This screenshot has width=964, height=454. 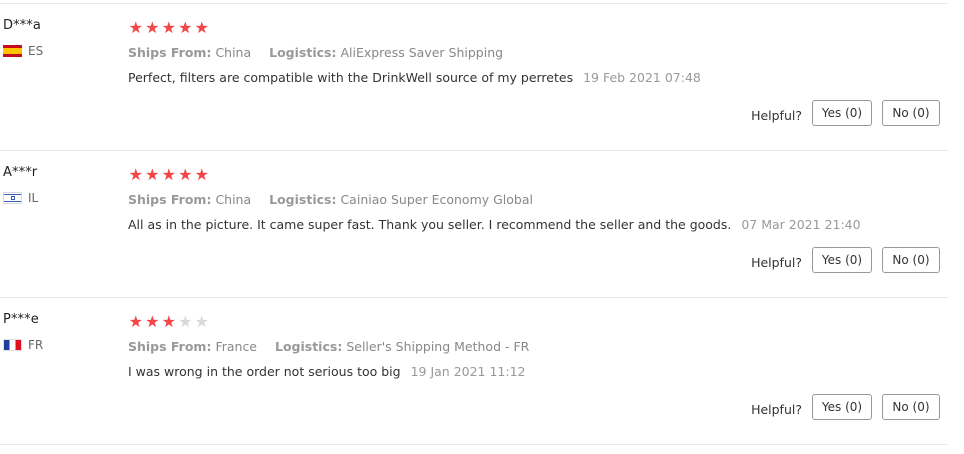 What do you see at coordinates (12, 51) in the screenshot?
I see `spain-flag-icon` at bounding box center [12, 51].